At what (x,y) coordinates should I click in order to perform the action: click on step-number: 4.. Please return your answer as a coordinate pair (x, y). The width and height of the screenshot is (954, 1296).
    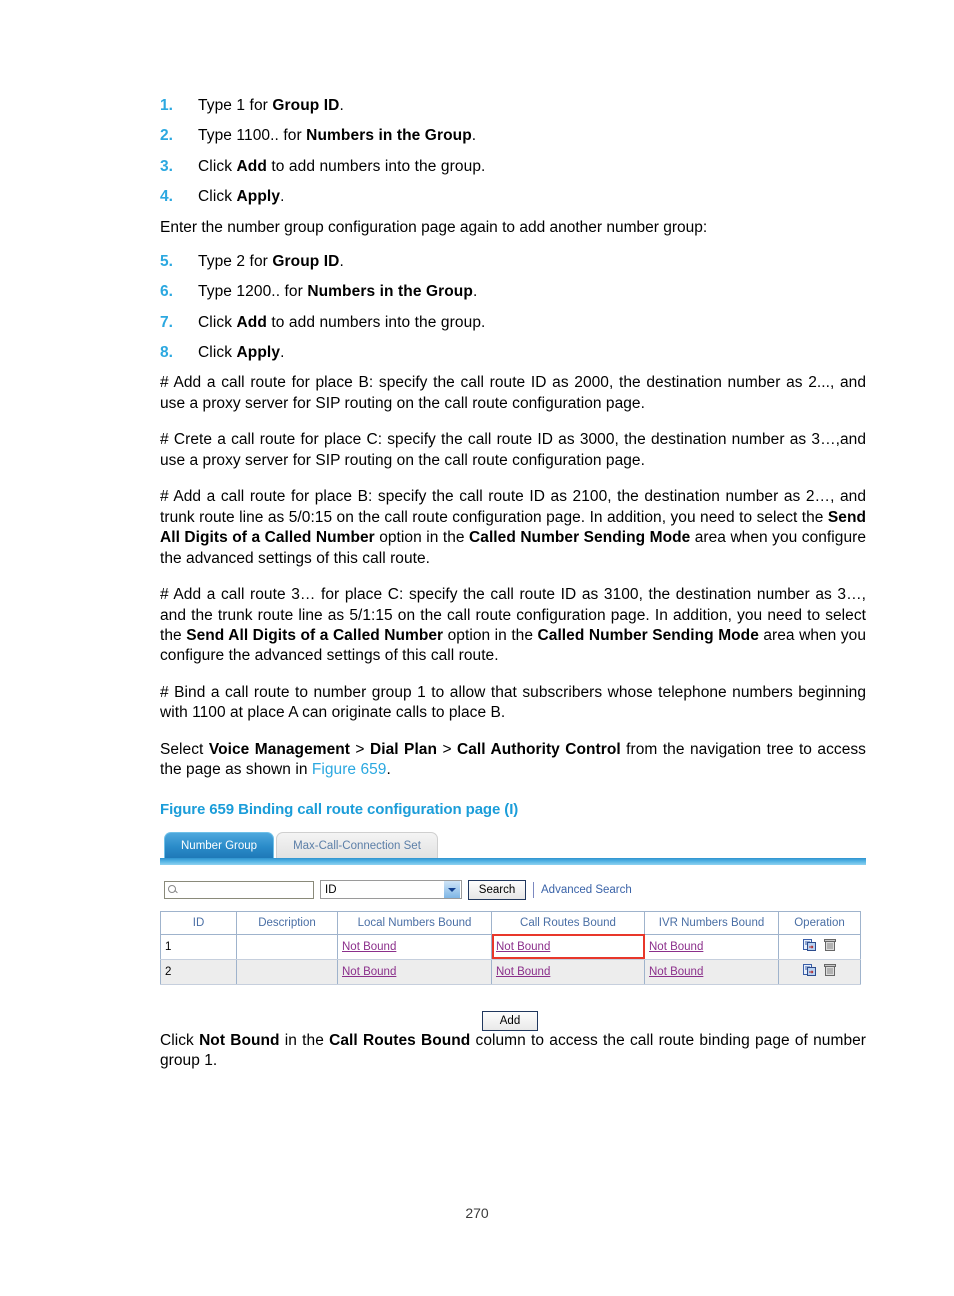
    Looking at the image, I should click on (166, 197).